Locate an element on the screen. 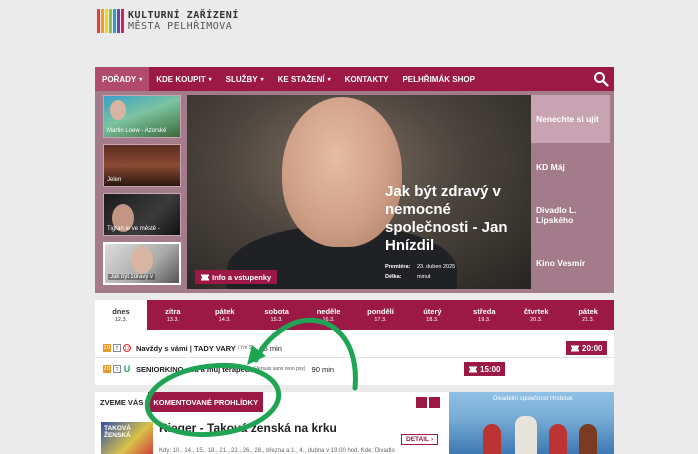 This screenshot has width=698, height=454. thumbnail-martin-loew: Martin Loew - Azorské is located at coordinates (142, 116).